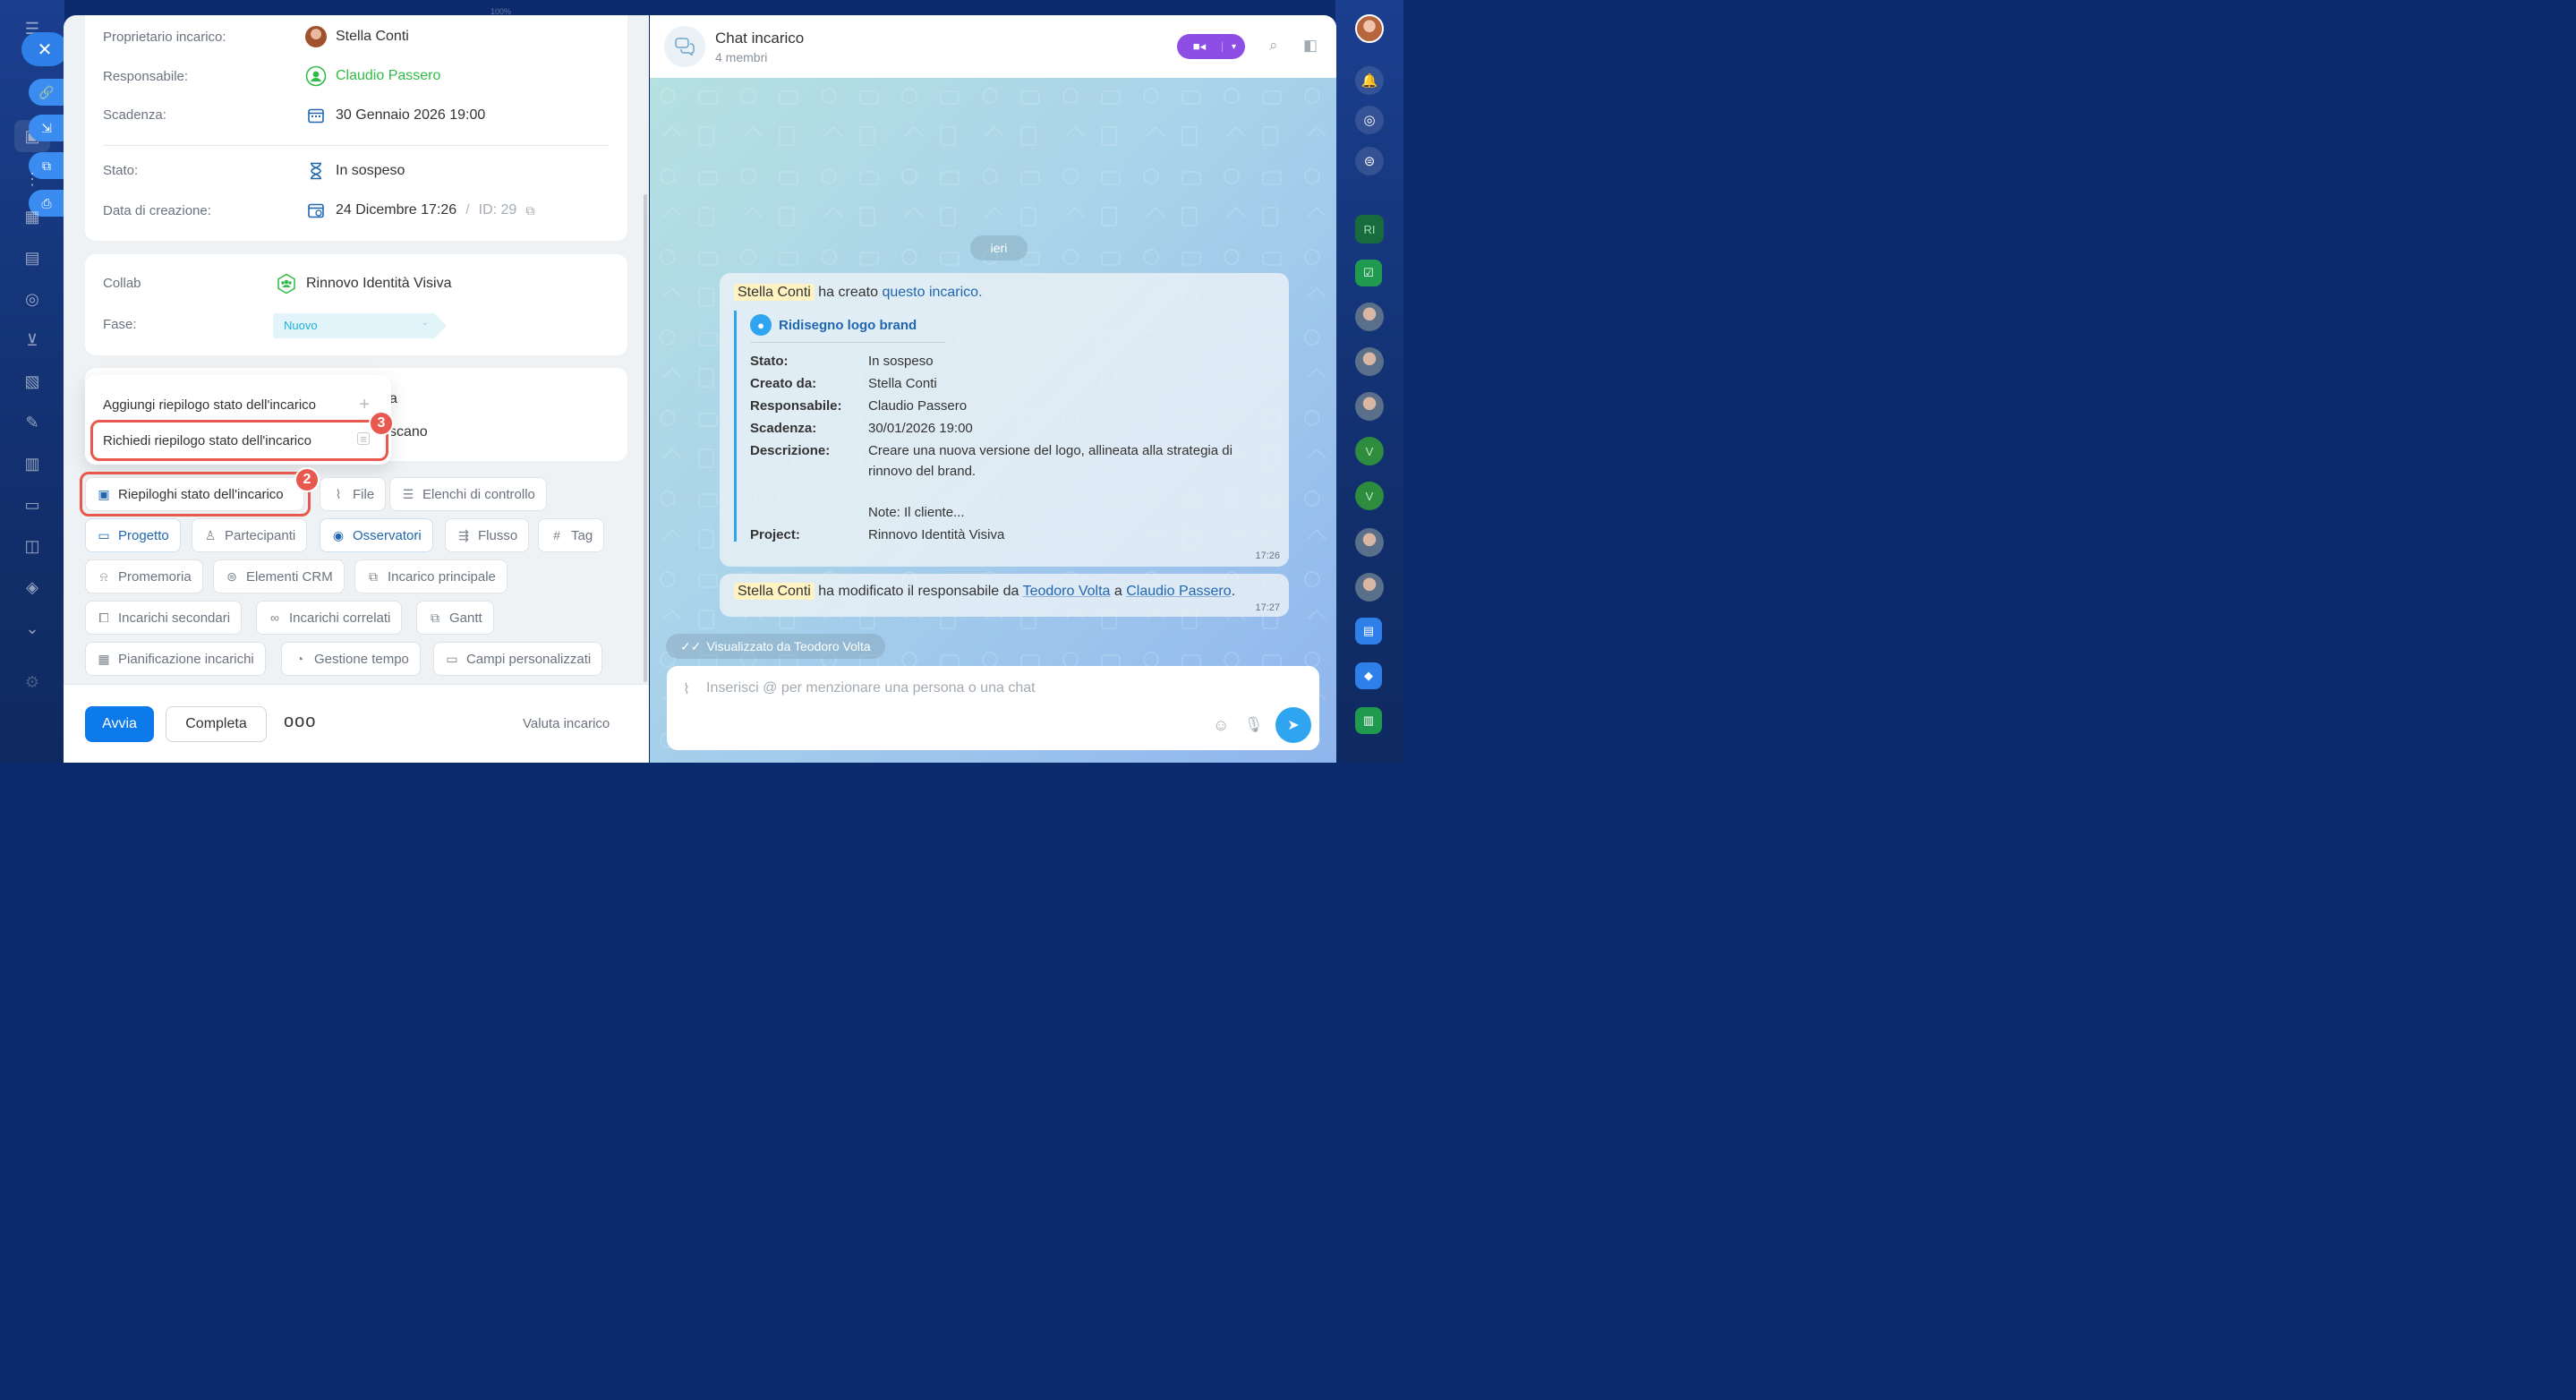 The height and width of the screenshot is (1400, 2576). I want to click on video-call-button: ■◂ ▾, so click(1211, 46).